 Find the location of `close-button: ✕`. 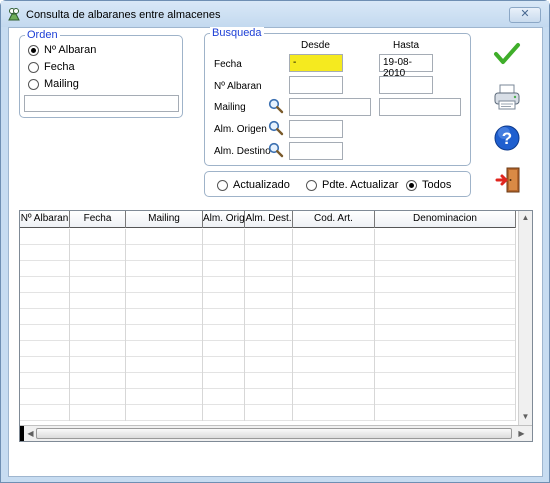

close-button: ✕ is located at coordinates (525, 15).